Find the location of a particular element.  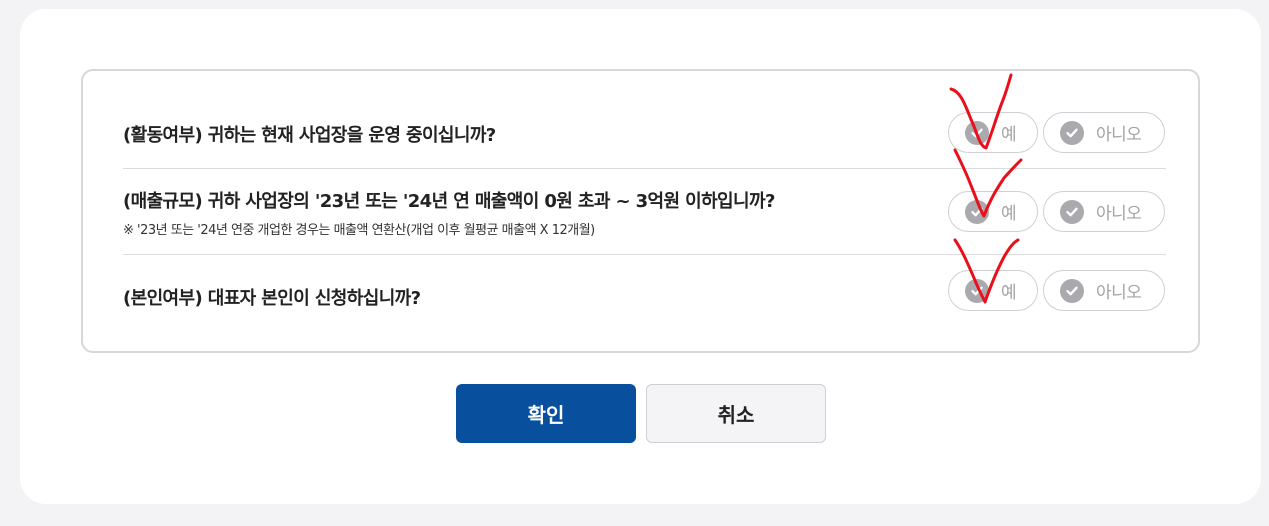

question-text: (활동여부) 귀하는 현재 사업장을 운영 중이십니까? is located at coordinates (309, 135).